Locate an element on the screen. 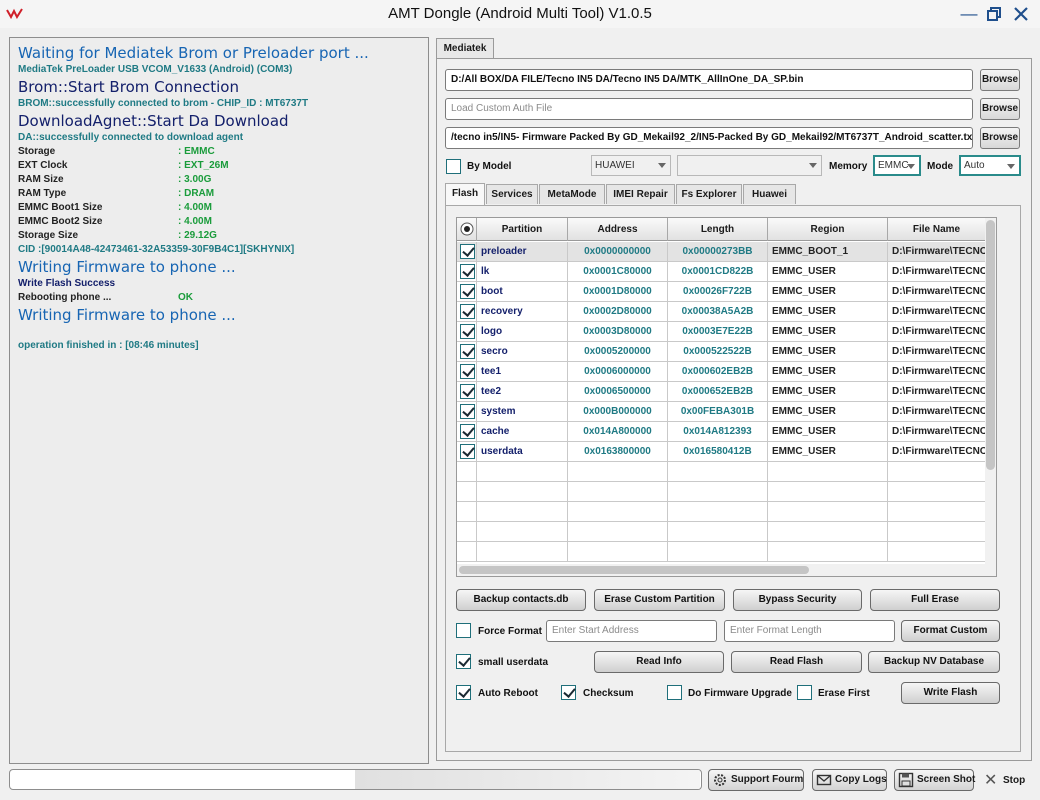 The width and height of the screenshot is (1040, 800). screenshot-button: Screen Shot is located at coordinates (934, 780).